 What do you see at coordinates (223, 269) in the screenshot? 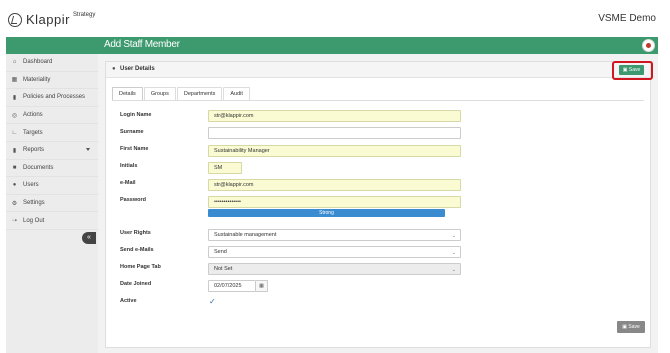
I see `home-page-tab-value: Not Set` at bounding box center [223, 269].